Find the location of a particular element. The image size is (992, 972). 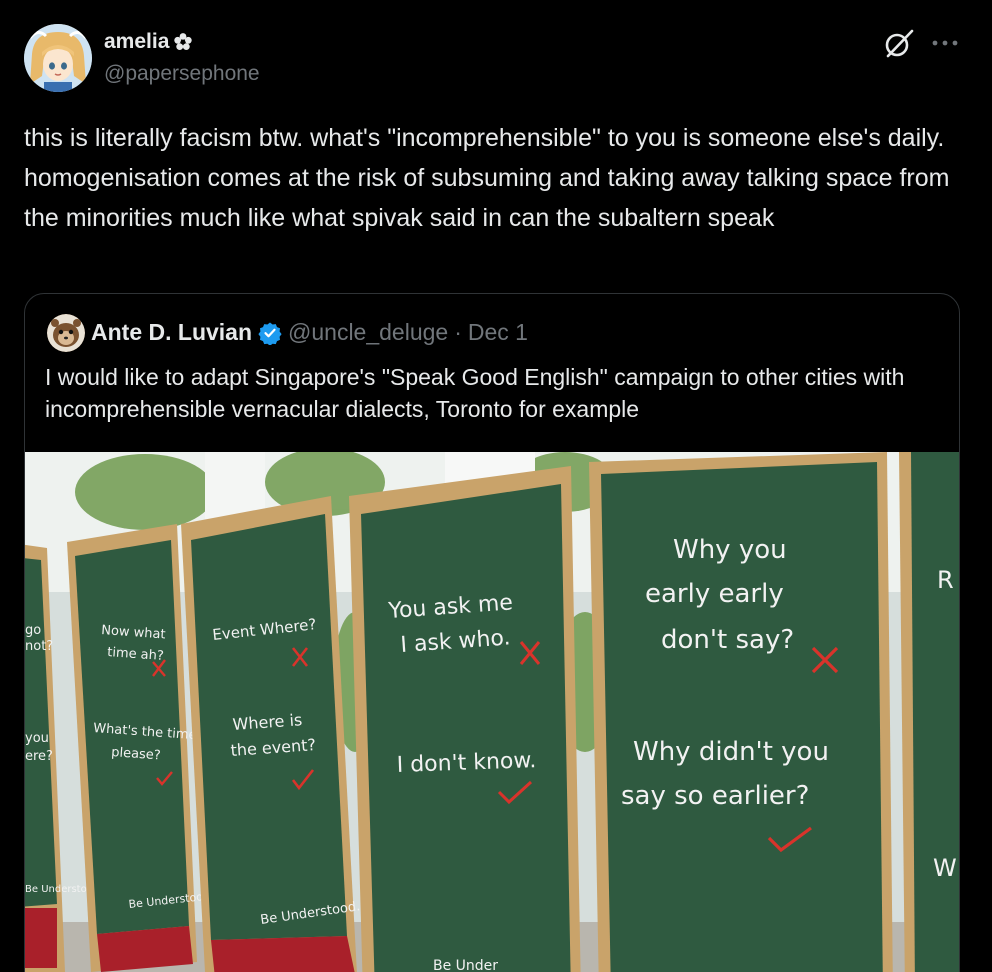

author-display-name: amelia is located at coordinates (136, 42).